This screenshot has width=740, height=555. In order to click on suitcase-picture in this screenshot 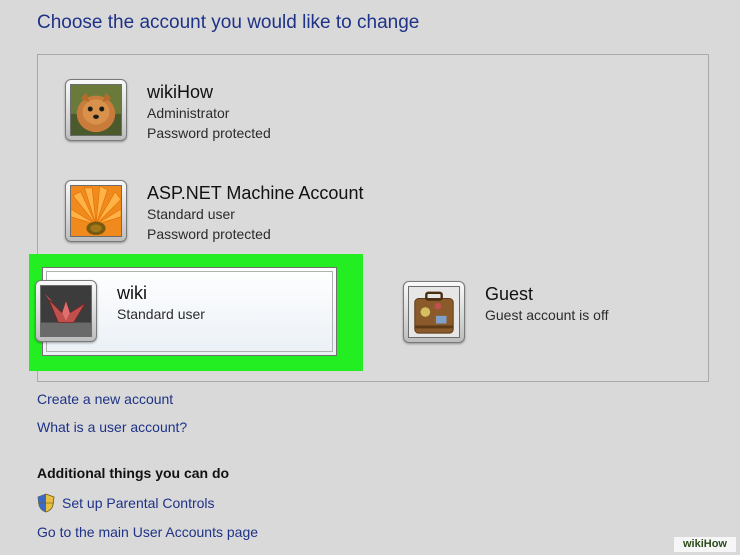, I will do `click(434, 312)`.